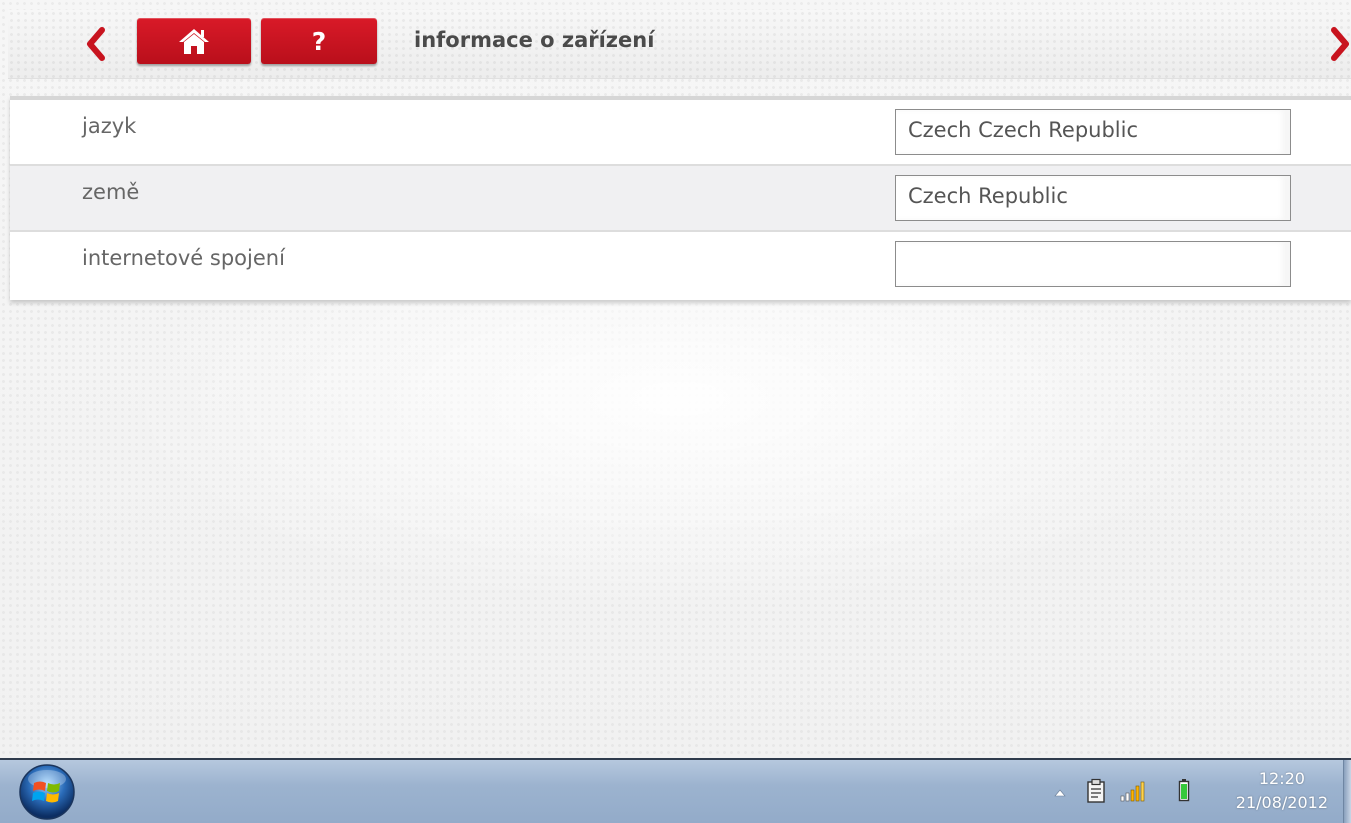 The height and width of the screenshot is (823, 1351). I want to click on country-value-field: Czech Republic, so click(1093, 198).